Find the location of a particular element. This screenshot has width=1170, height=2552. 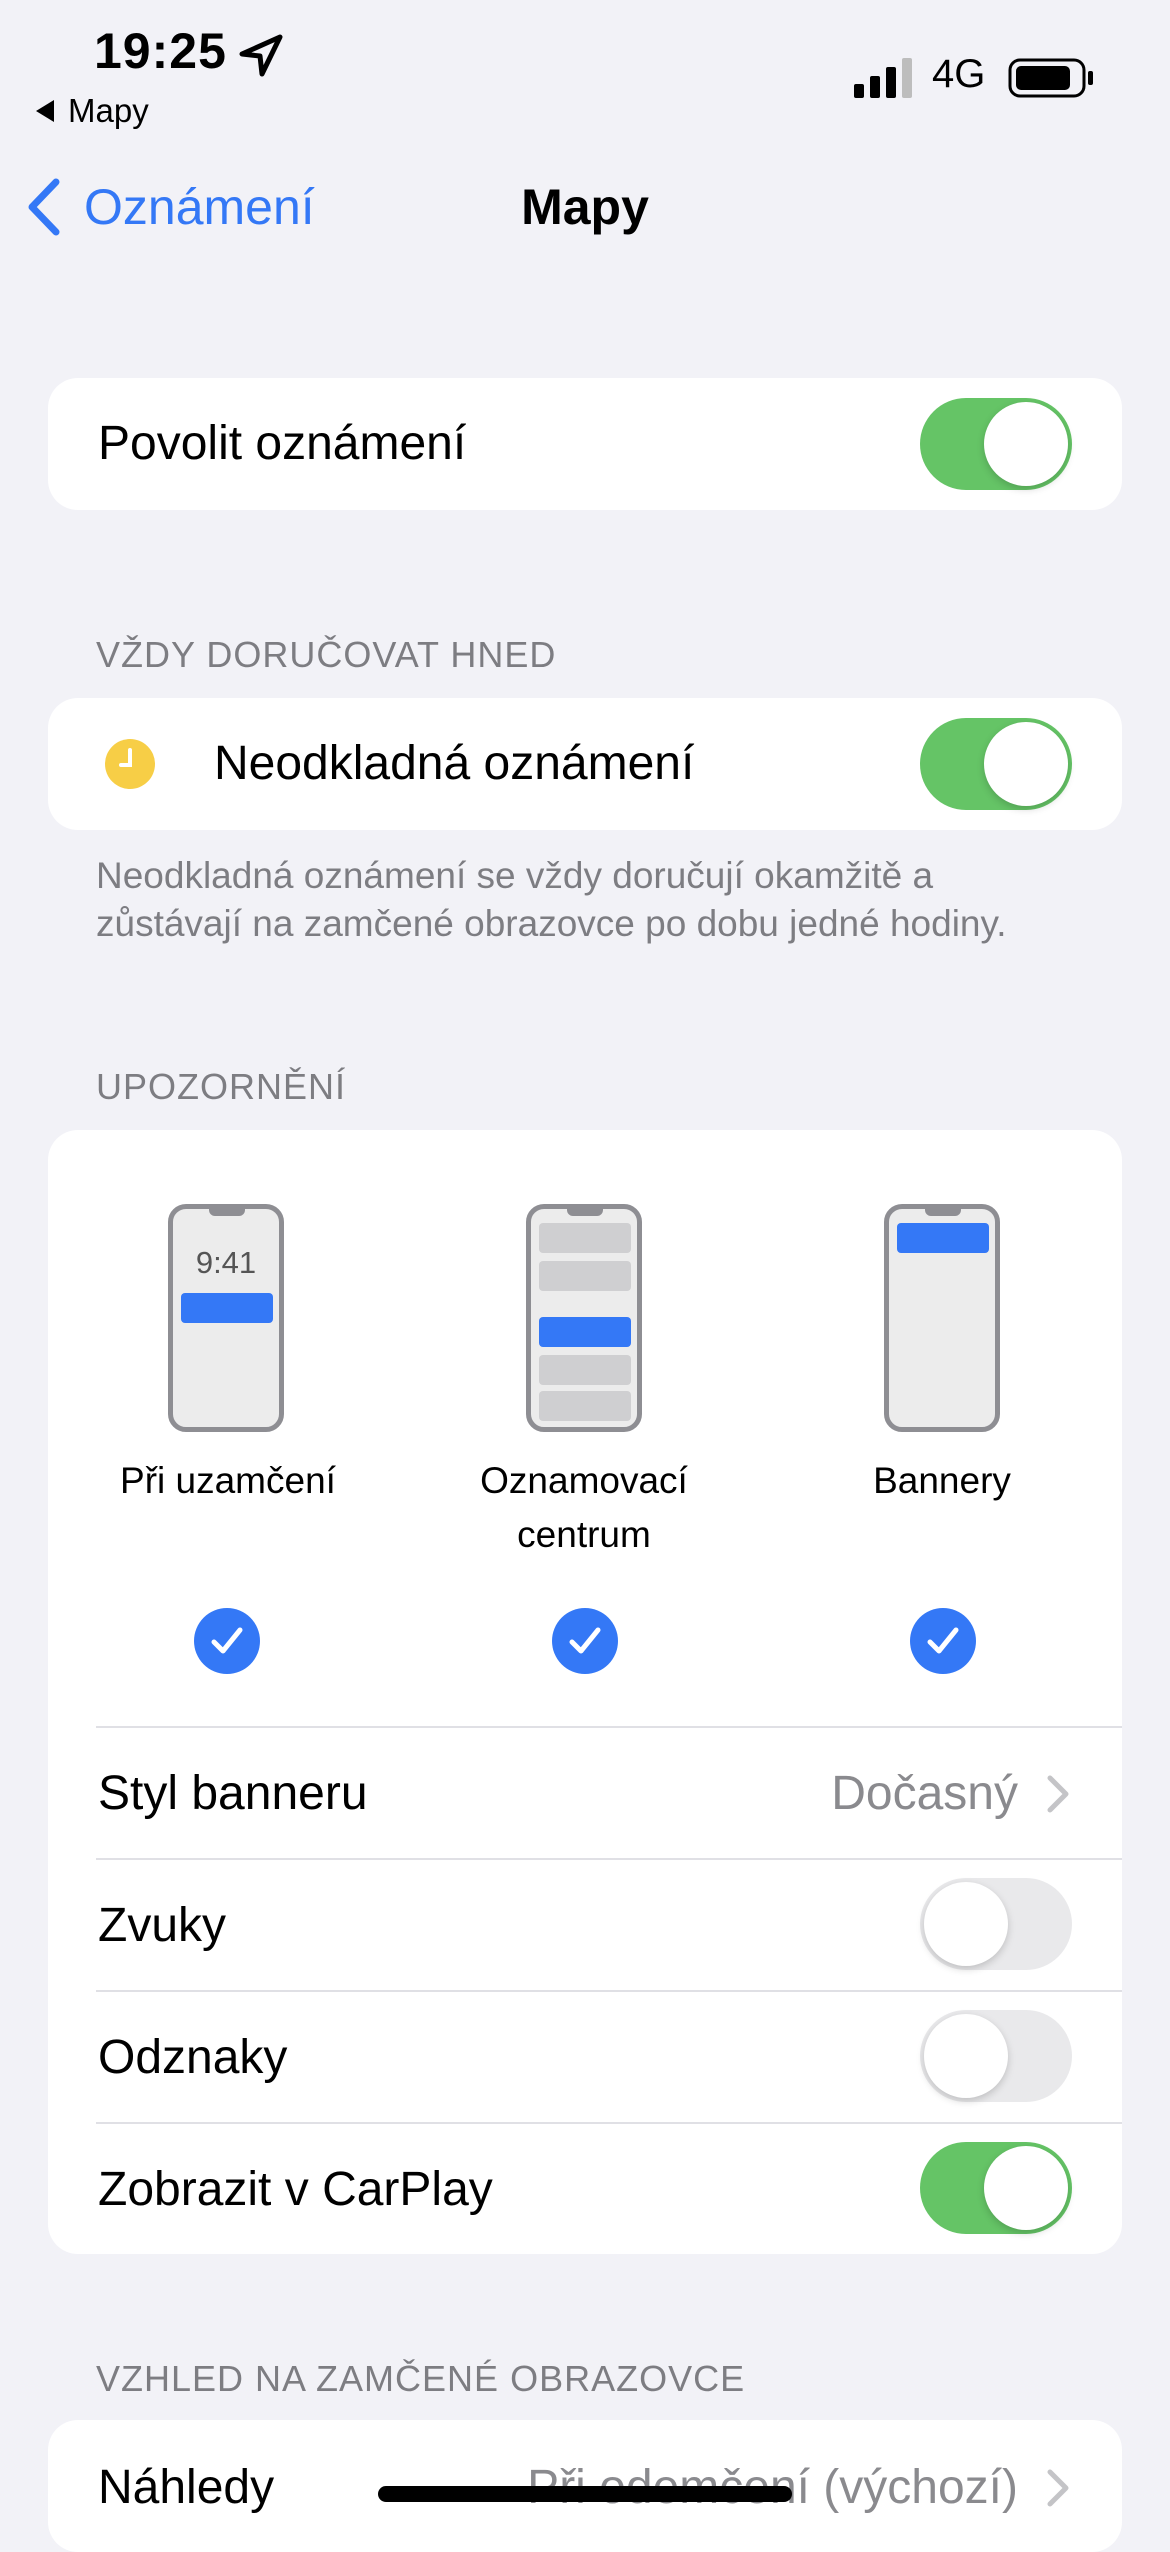

section-header-deliver: VŽDY DORUČOVAT HNED is located at coordinates (326, 654).